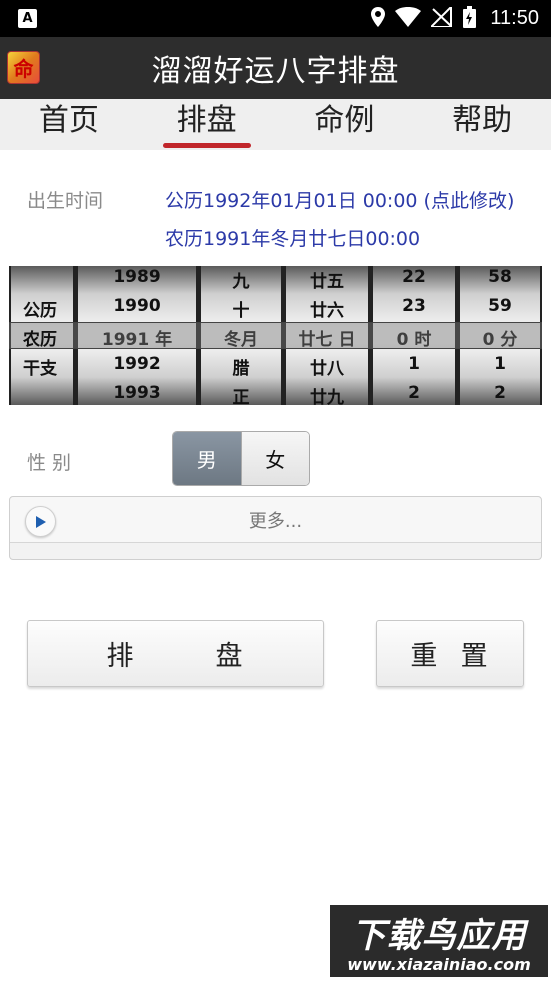 The image size is (551, 981). I want to click on picker-hour-item: 2, so click(414, 393).